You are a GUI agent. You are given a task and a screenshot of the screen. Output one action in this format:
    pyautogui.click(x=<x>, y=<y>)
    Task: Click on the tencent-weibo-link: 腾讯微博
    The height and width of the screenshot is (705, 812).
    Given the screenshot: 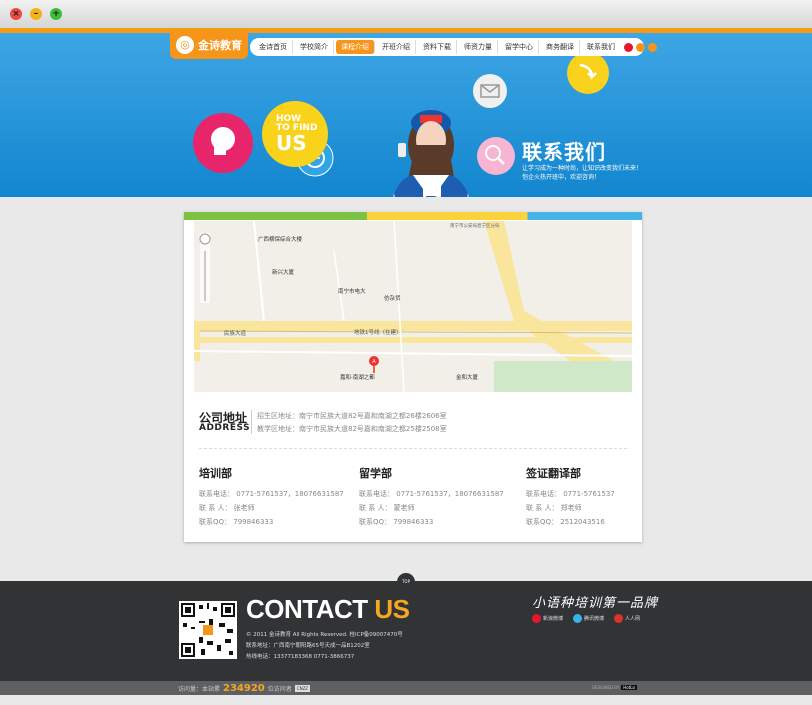 What is the action you would take?
    pyautogui.click(x=588, y=618)
    